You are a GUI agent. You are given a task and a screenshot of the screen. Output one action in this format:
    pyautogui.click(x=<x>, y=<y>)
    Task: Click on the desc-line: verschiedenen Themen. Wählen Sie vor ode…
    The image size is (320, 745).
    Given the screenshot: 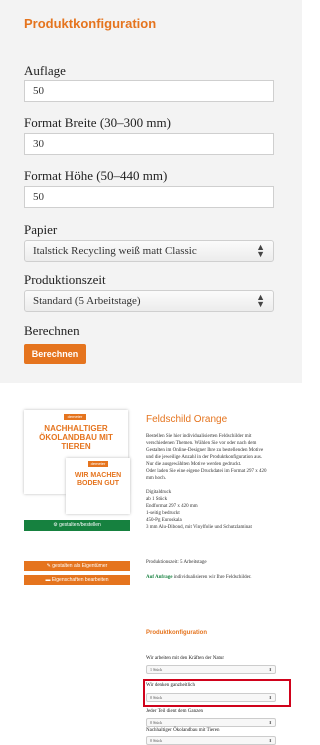 What is the action you would take?
    pyautogui.click(x=201, y=443)
    